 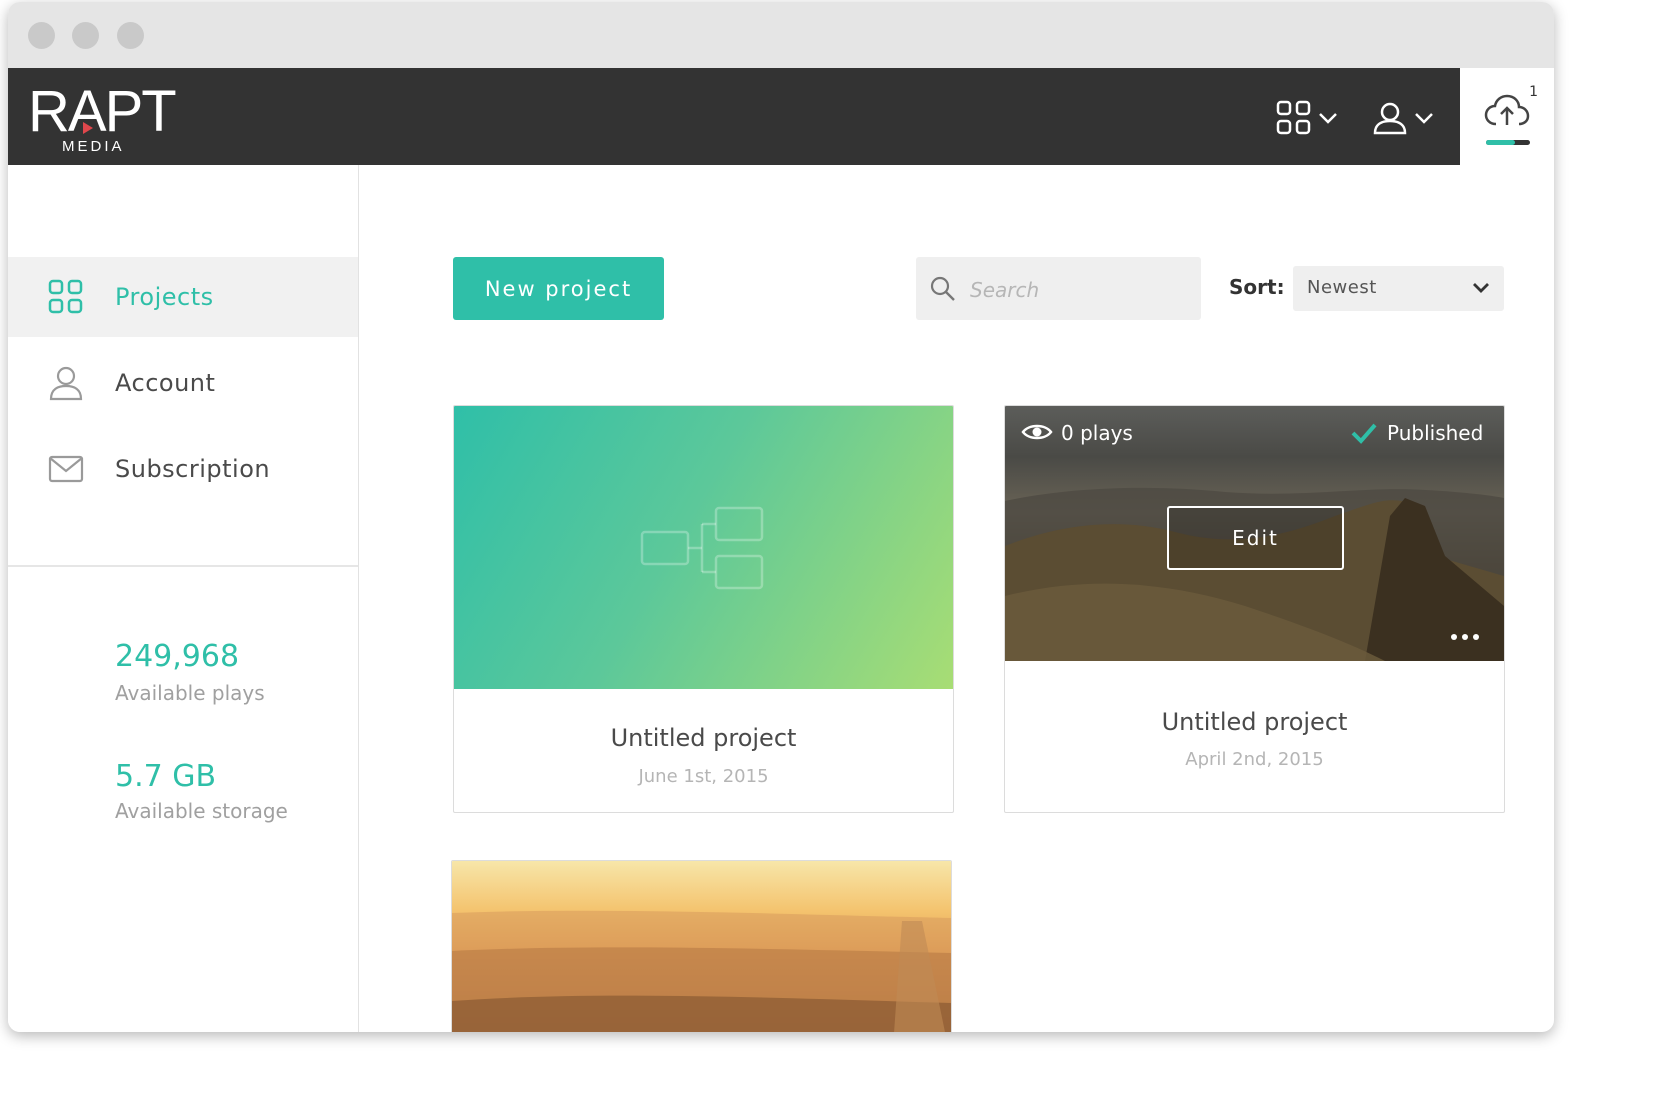 I want to click on available-plays-label: Available plays, so click(x=190, y=693).